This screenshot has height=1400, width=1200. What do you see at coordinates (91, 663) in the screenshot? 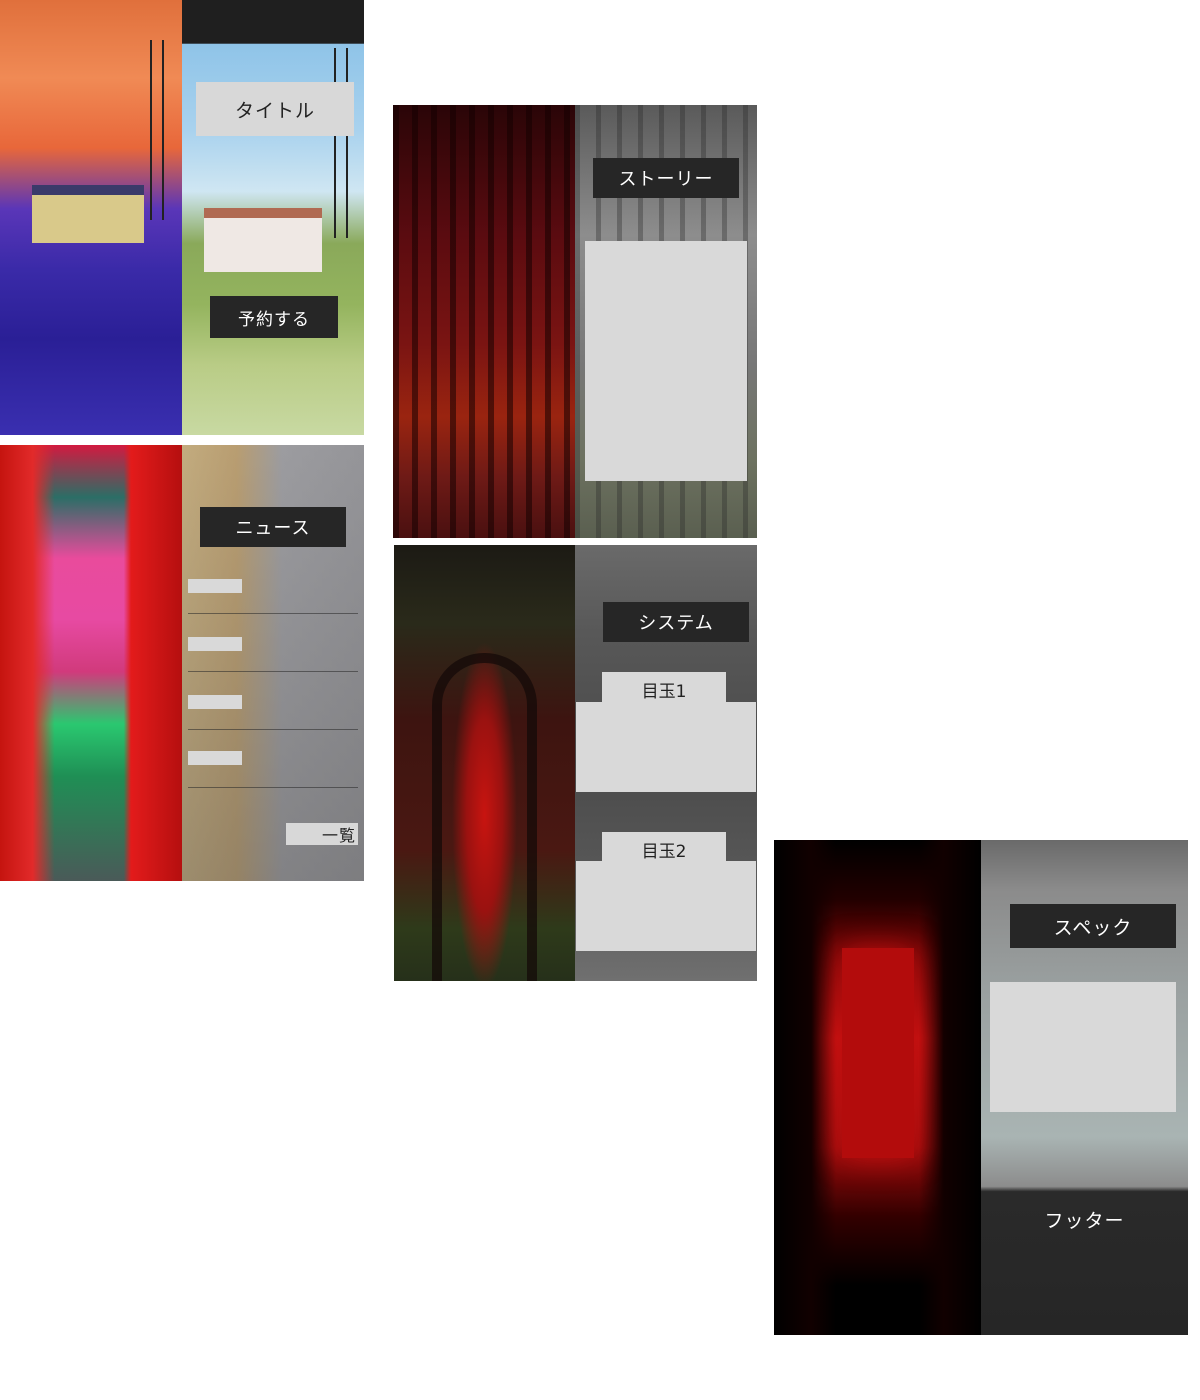
I see `news-photo-filtered` at bounding box center [91, 663].